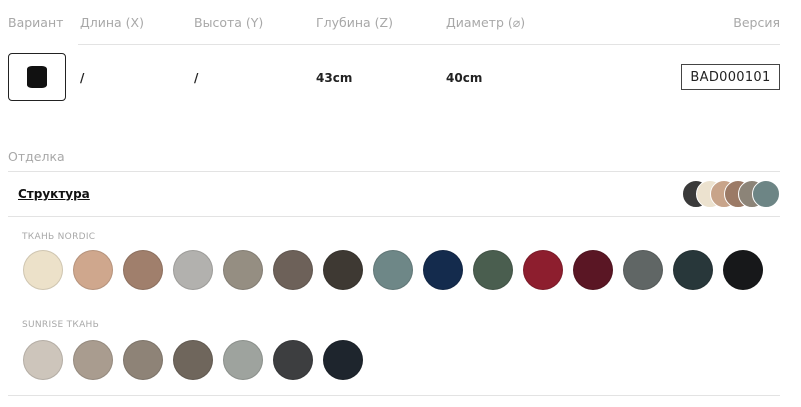 The height and width of the screenshot is (407, 801). I want to click on pouf-icon, so click(37, 77).